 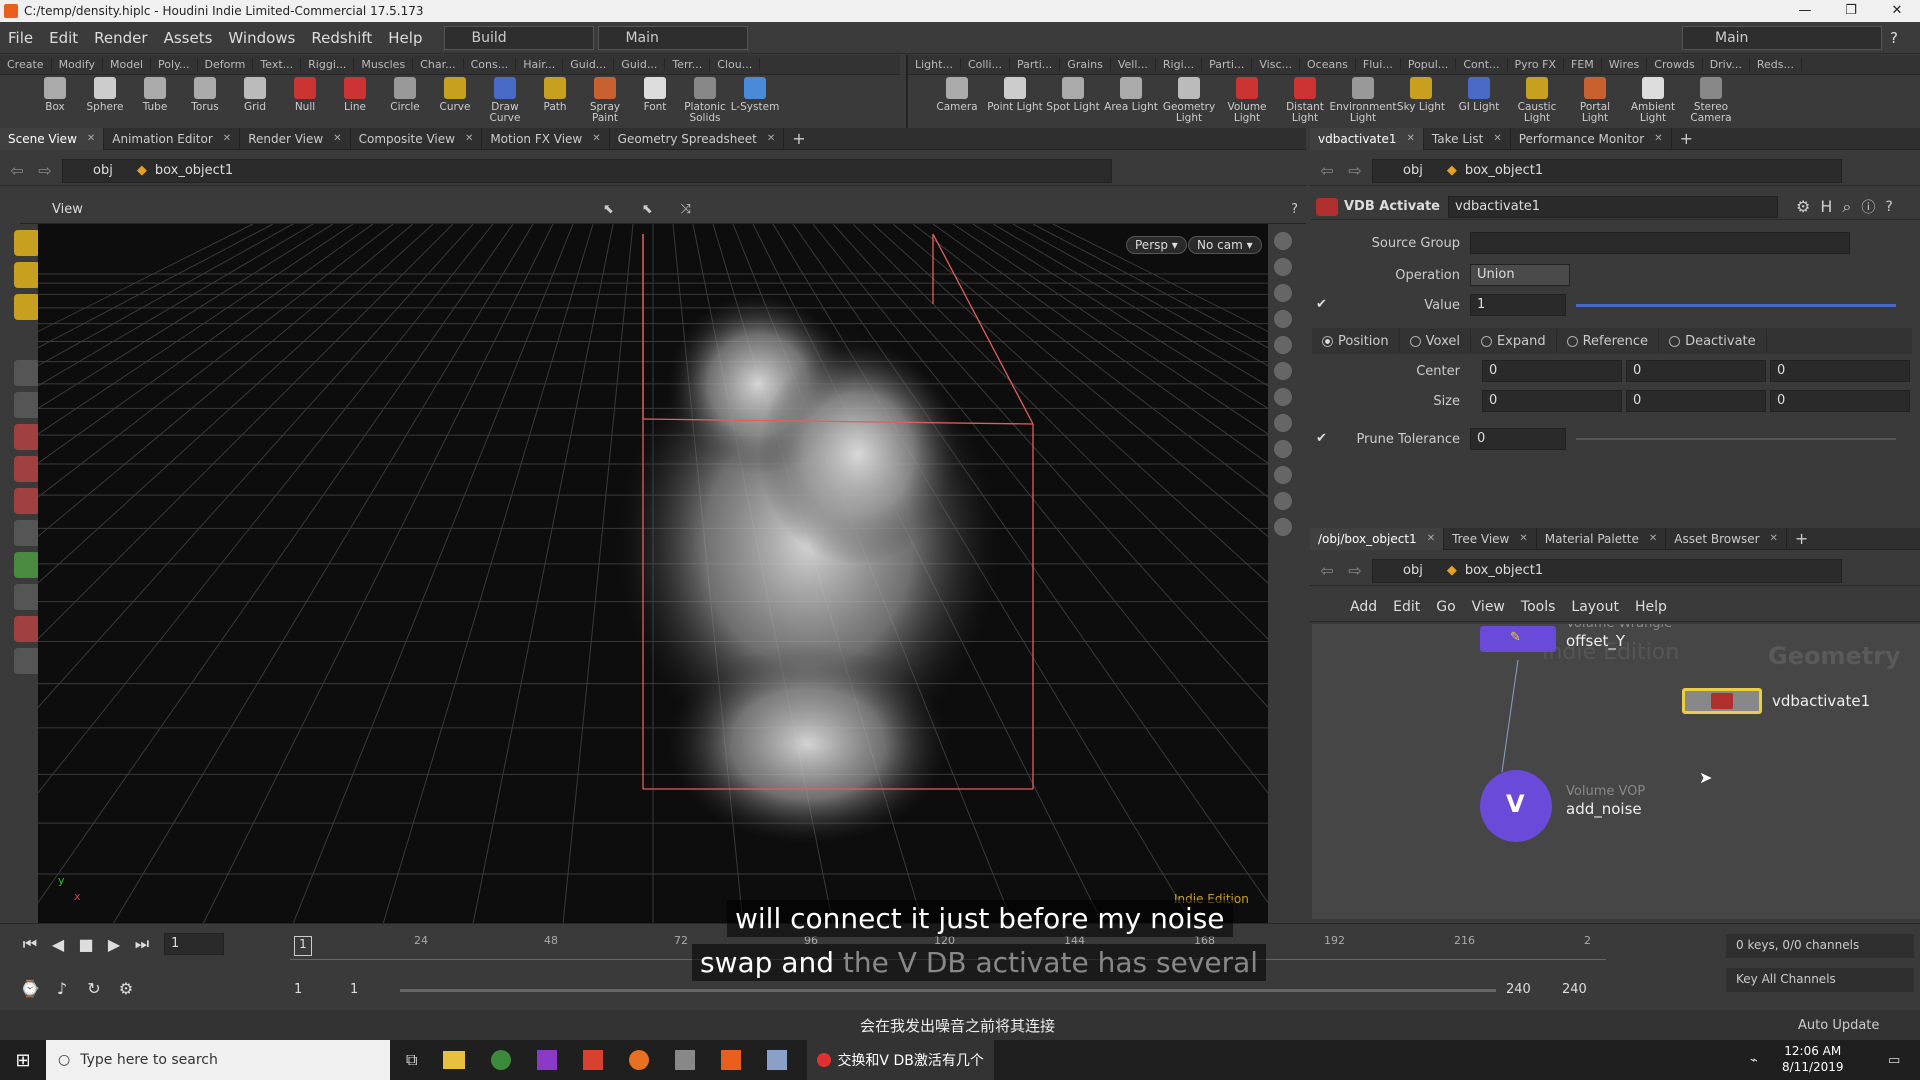 I want to click on maximize-button: ❐, so click(x=1851, y=11).